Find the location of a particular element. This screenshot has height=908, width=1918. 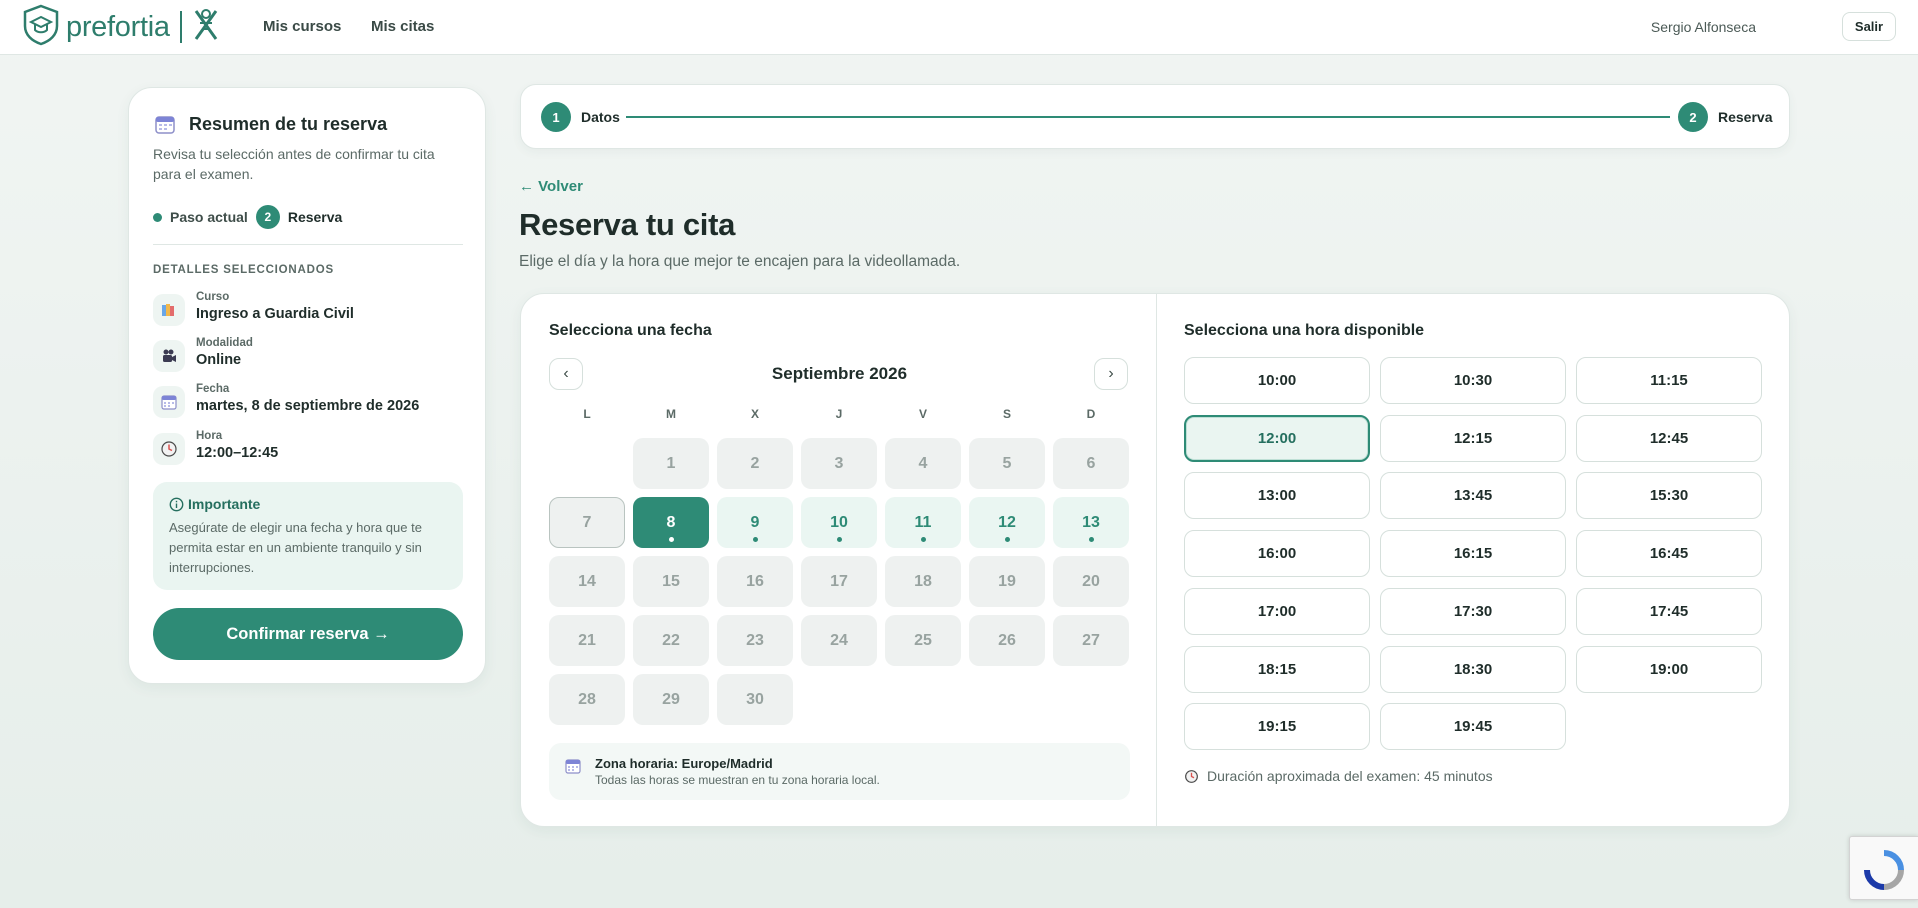

weekday-header: L is located at coordinates (587, 414).